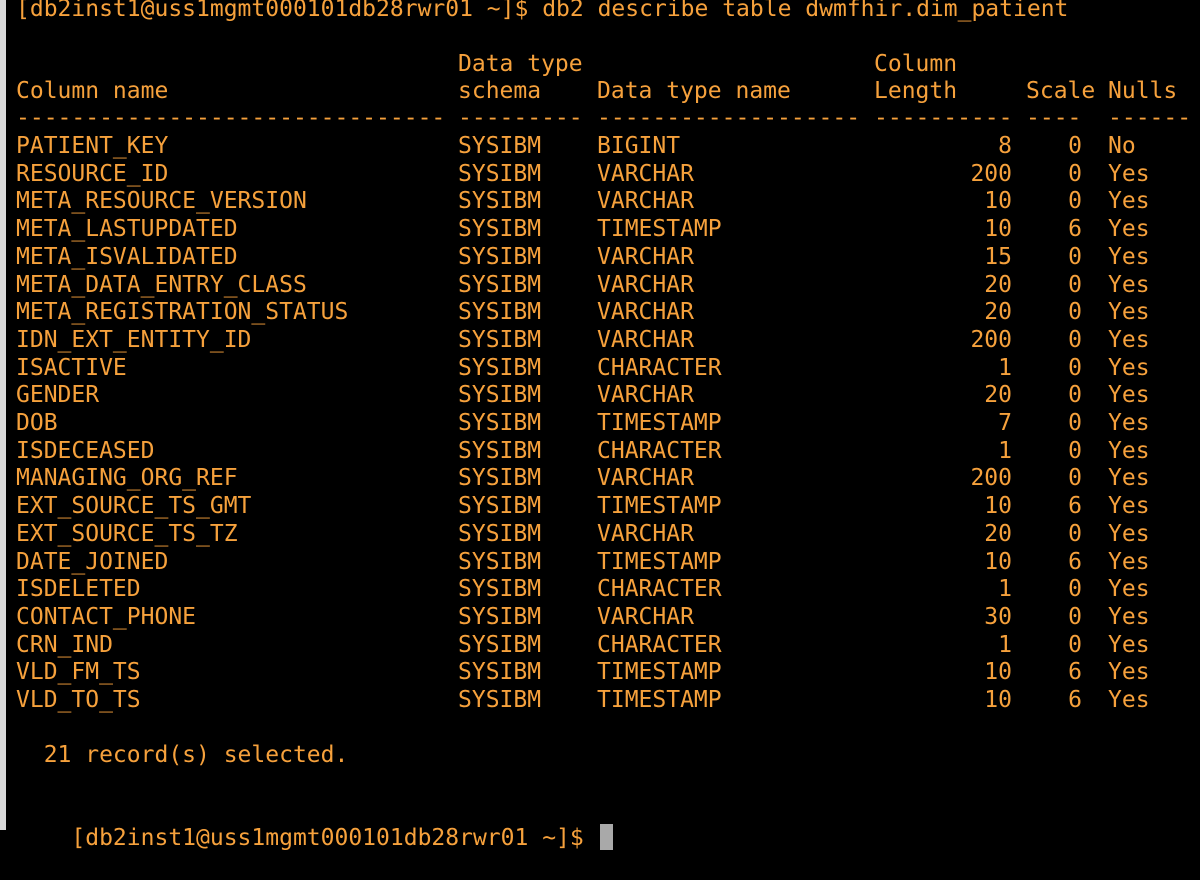 The image size is (1200, 880). What do you see at coordinates (127, 256) in the screenshot?
I see `column-name-cell: META_ISVALIDATED` at bounding box center [127, 256].